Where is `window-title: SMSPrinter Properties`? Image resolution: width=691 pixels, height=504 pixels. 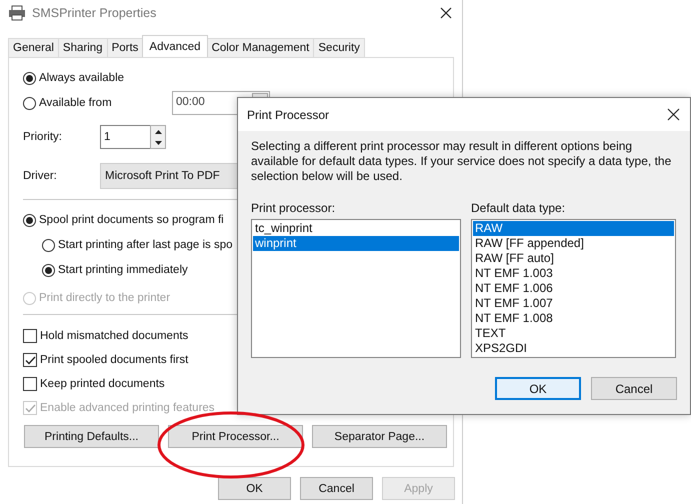
window-title: SMSPrinter Properties is located at coordinates (95, 13).